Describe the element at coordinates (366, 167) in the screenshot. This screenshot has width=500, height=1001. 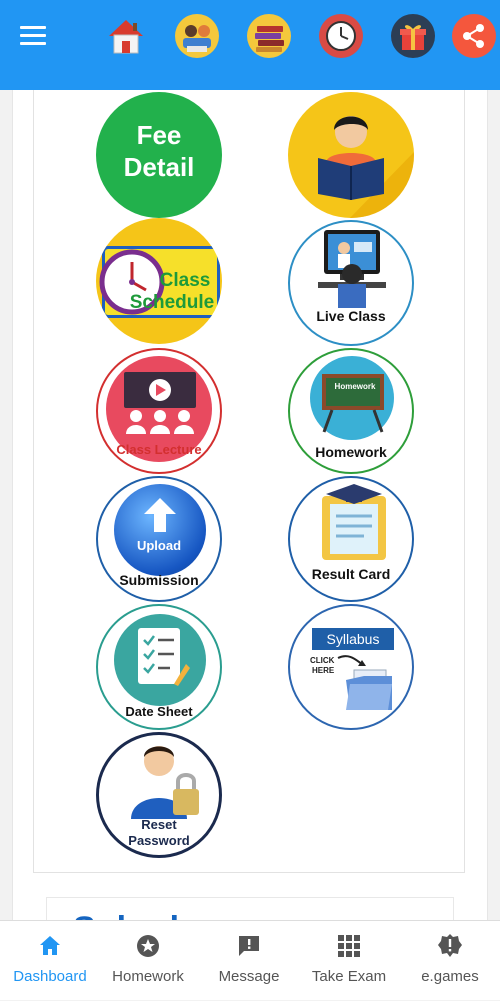
I see `reading-student-icon` at that location.